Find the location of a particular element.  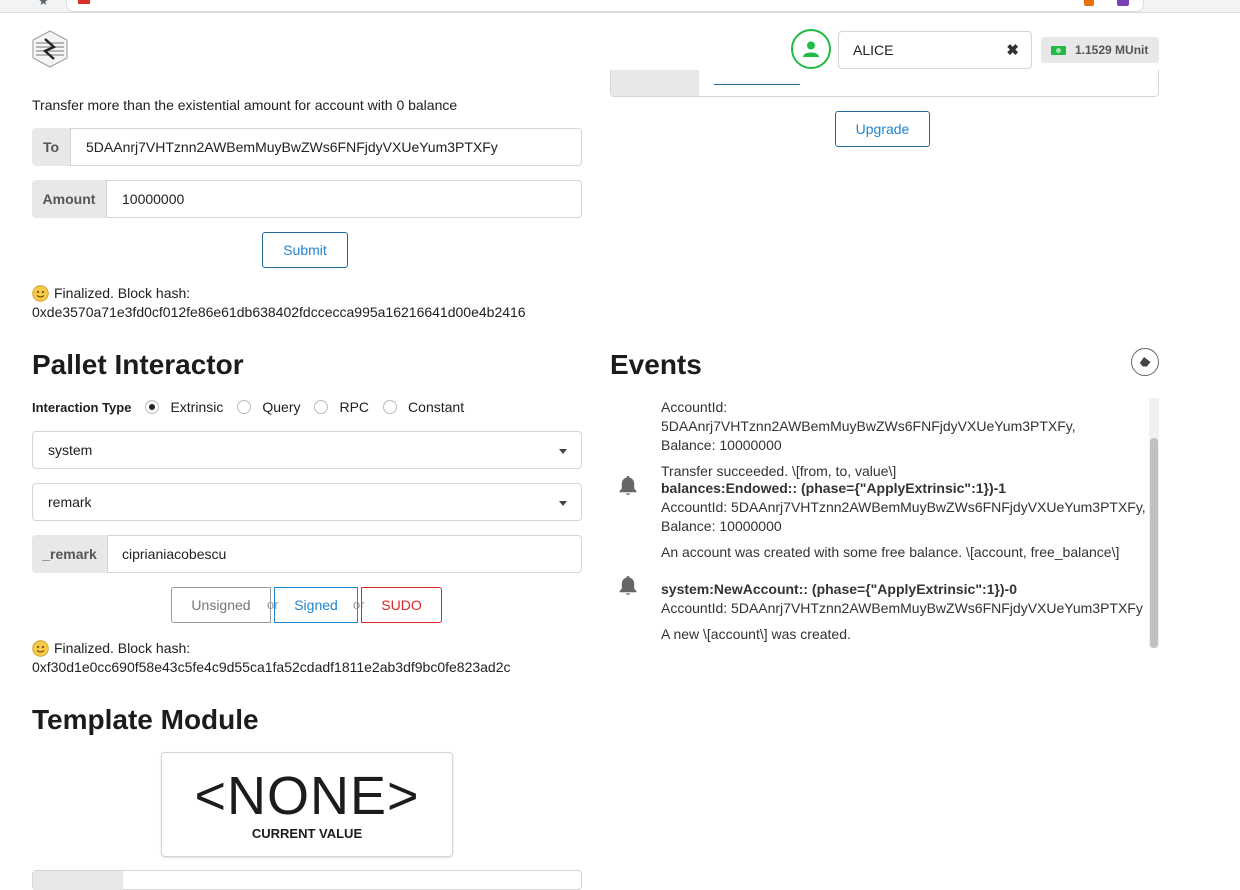

brave-shield-icon is located at coordinates (1089, 3).